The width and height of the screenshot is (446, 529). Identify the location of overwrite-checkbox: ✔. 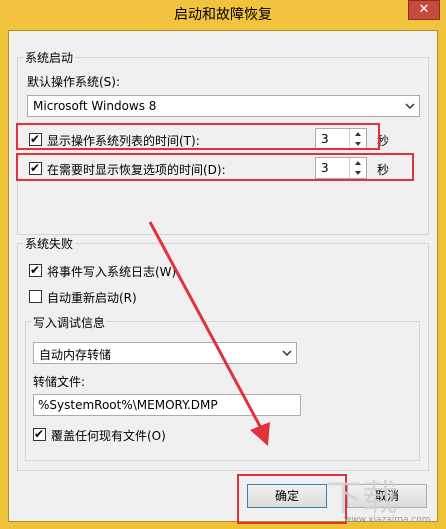
(39, 434).